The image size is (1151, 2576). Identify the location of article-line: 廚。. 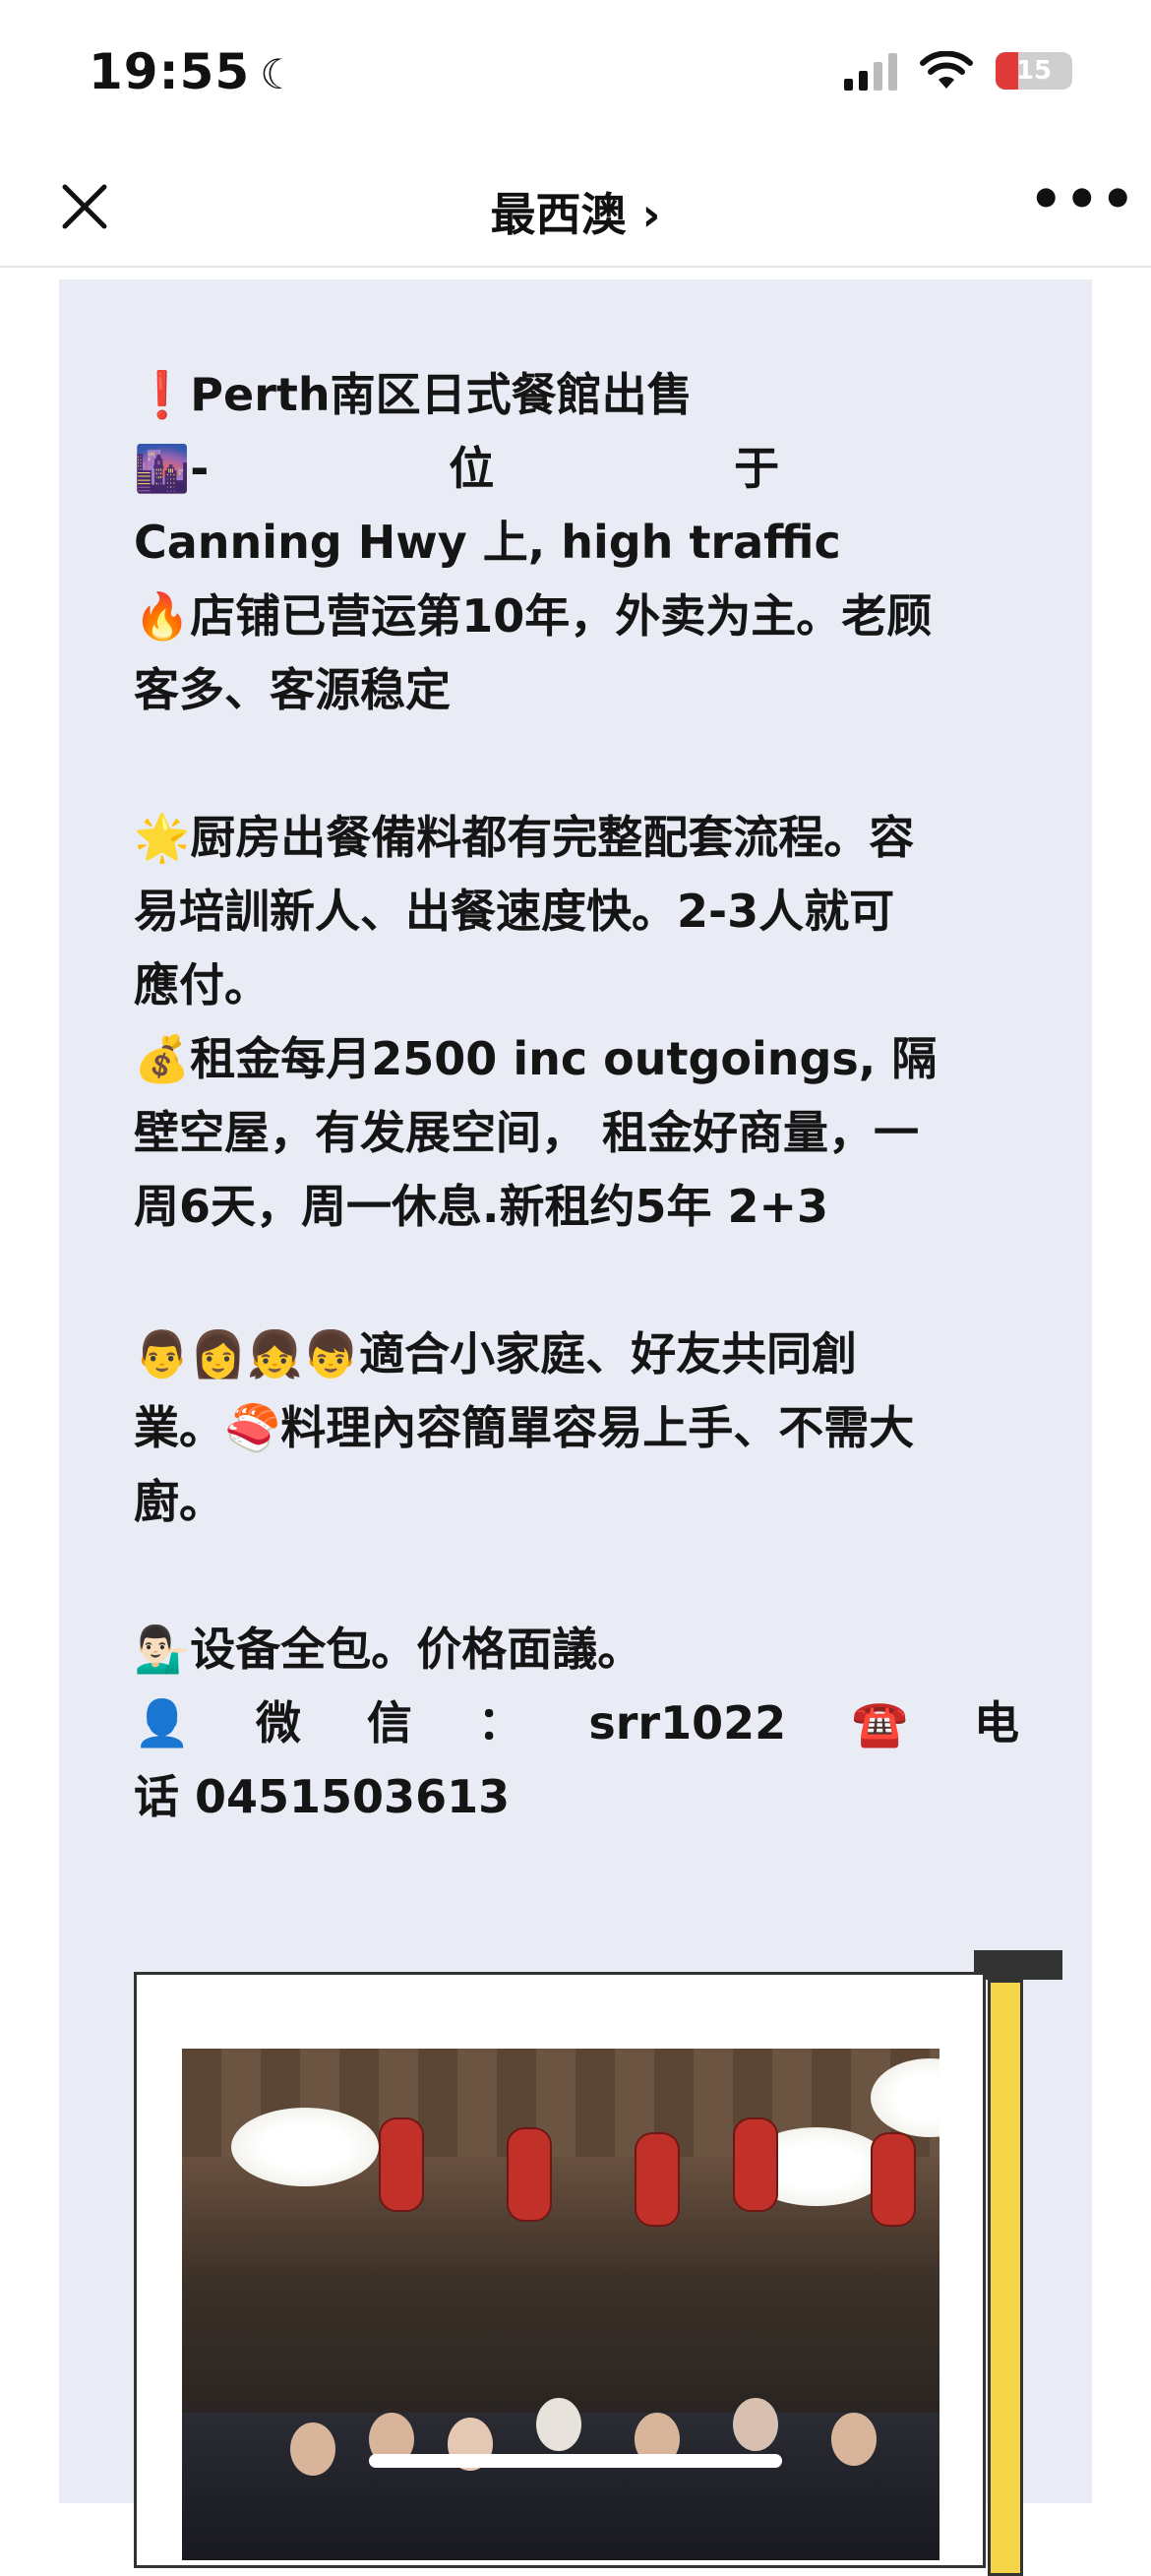
(179, 1501).